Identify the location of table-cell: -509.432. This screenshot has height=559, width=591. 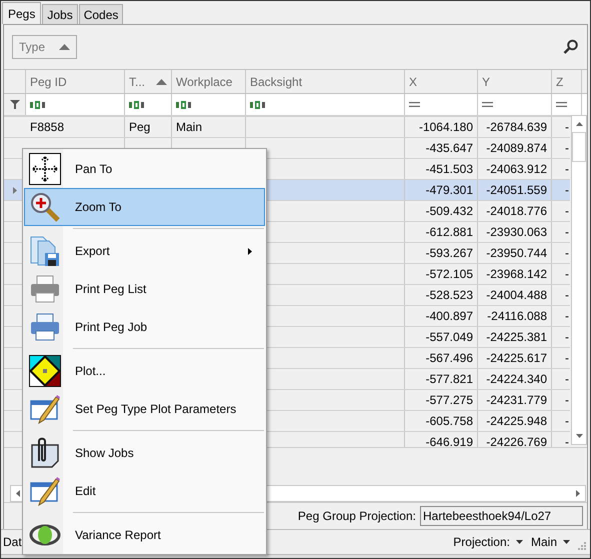
(449, 211).